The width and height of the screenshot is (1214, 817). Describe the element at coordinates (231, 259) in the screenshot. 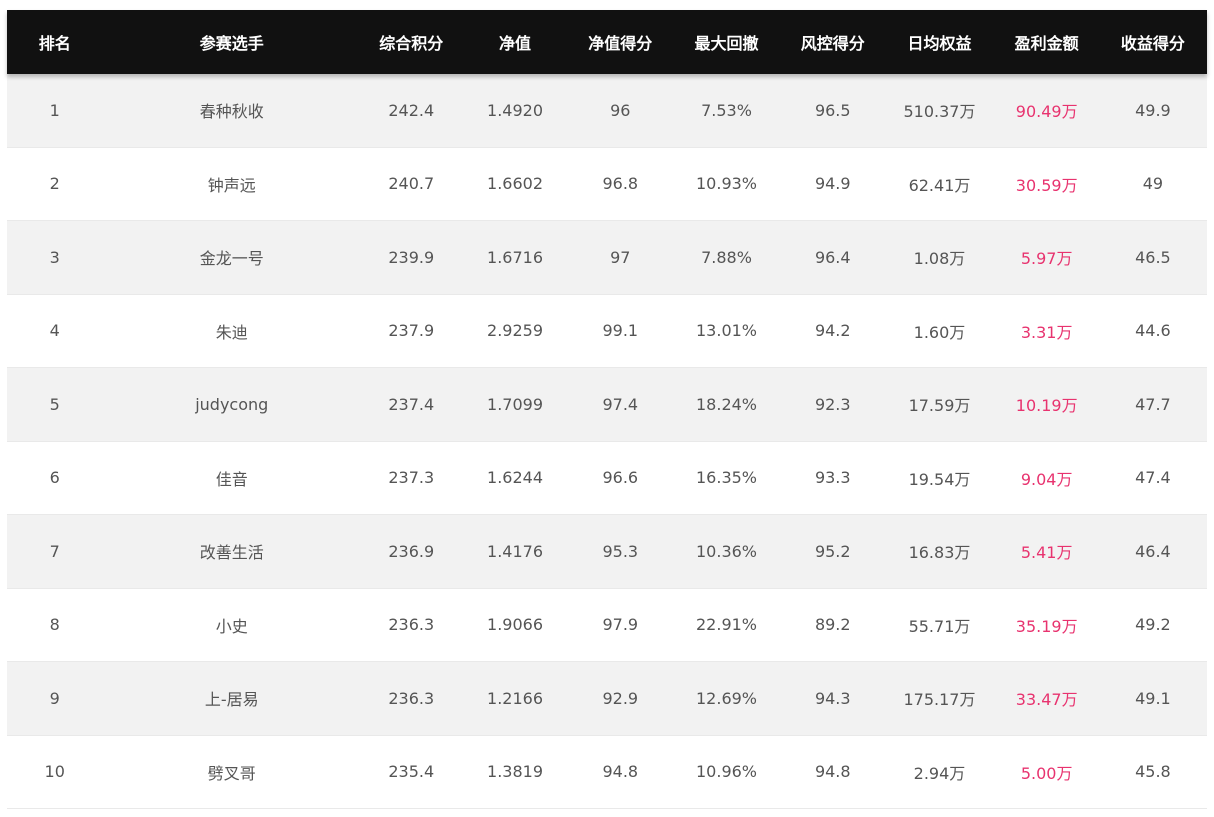

I see `player-name-cell: 金龙一号` at that location.